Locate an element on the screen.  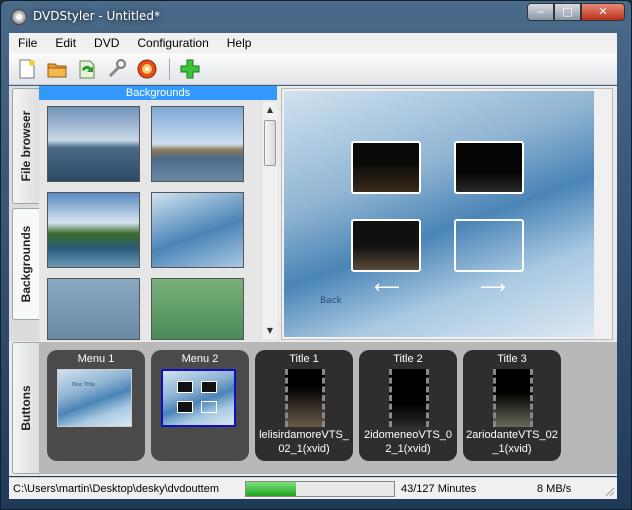
menu-1-preview: Disc Title is located at coordinates (94, 398).